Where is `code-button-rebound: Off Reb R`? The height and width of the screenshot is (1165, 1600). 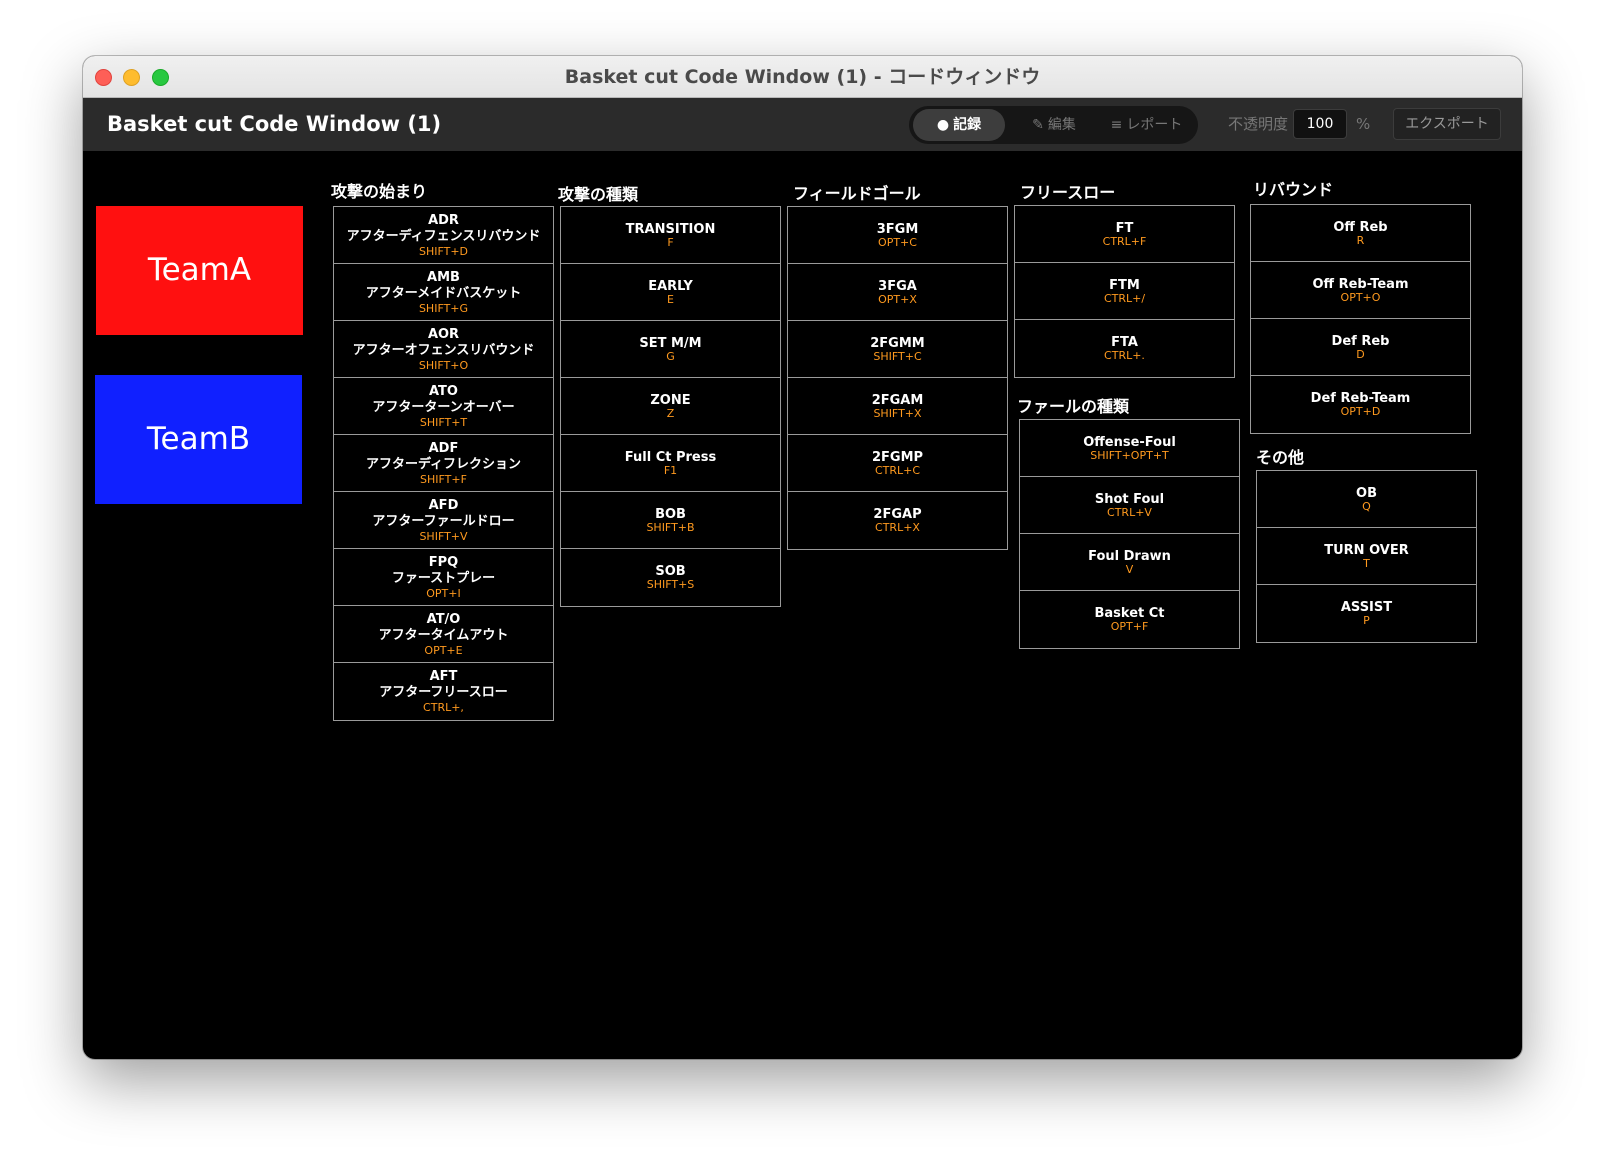
code-button-rebound: Off Reb R is located at coordinates (1360, 233).